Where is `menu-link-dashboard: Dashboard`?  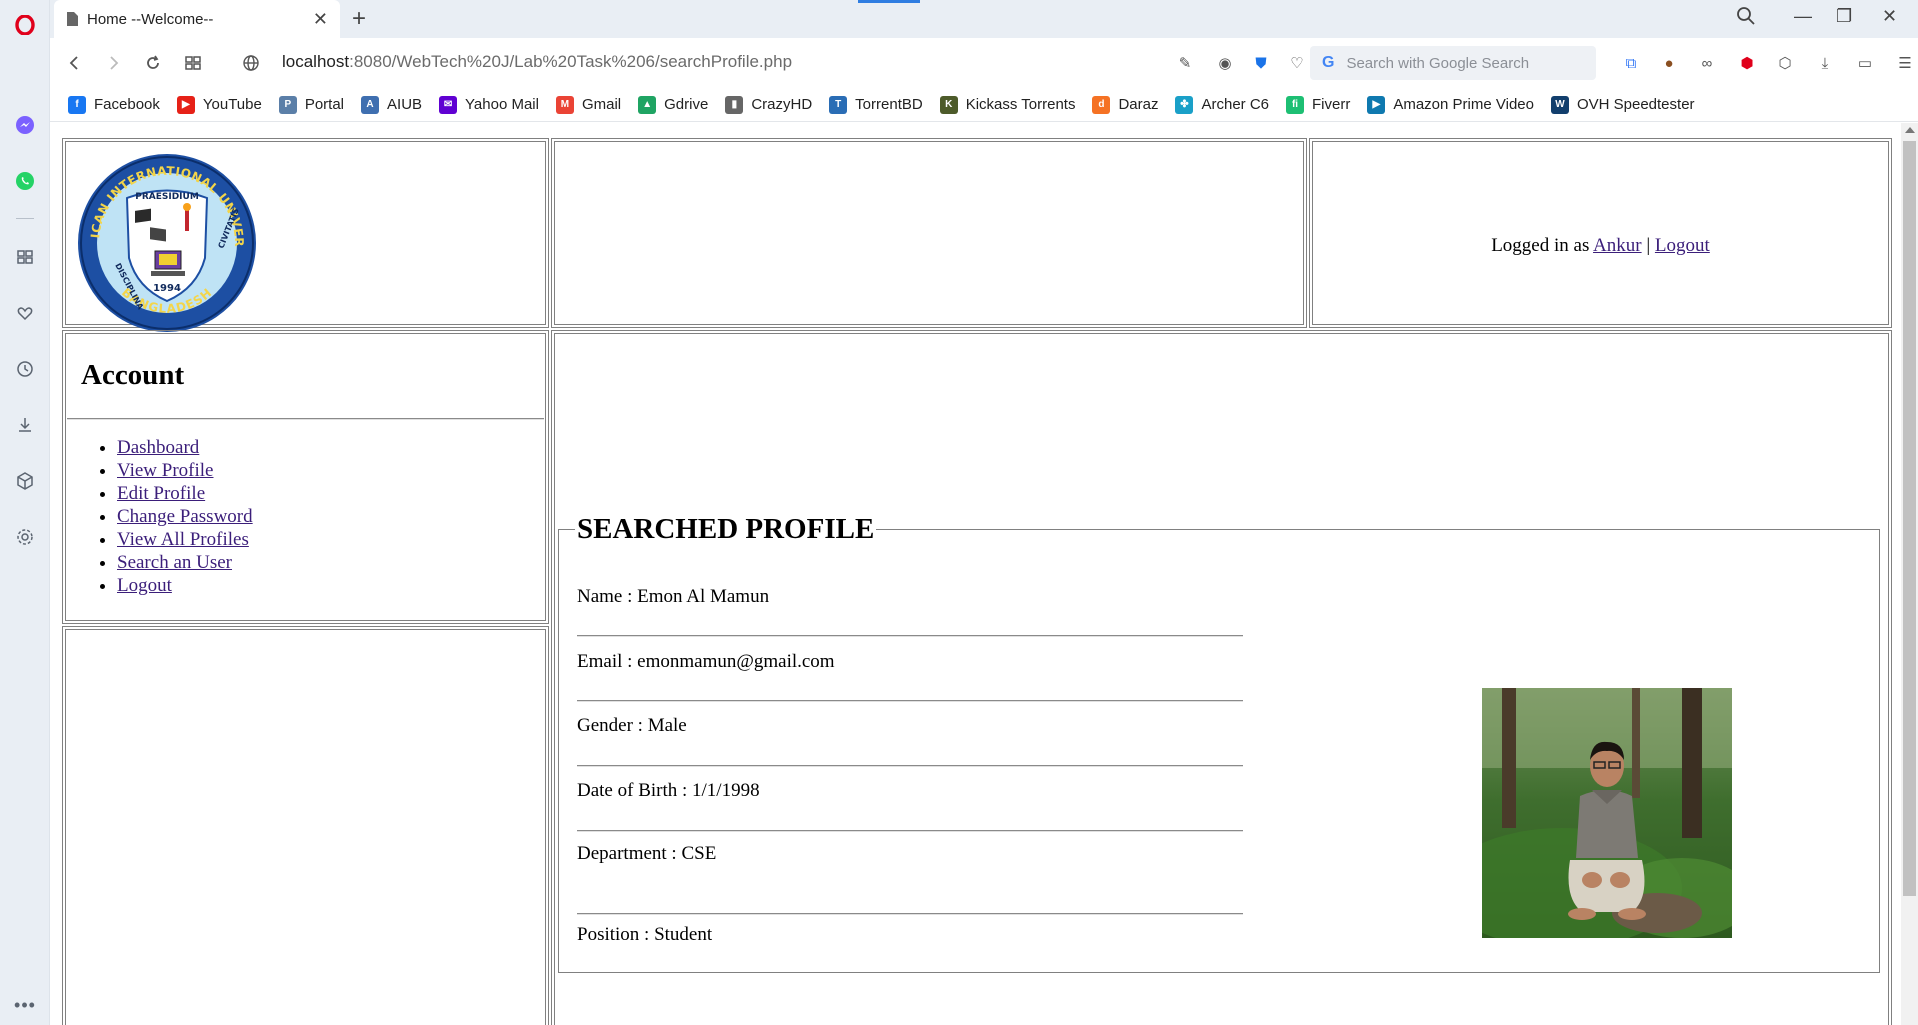 menu-link-dashboard: Dashboard is located at coordinates (158, 447).